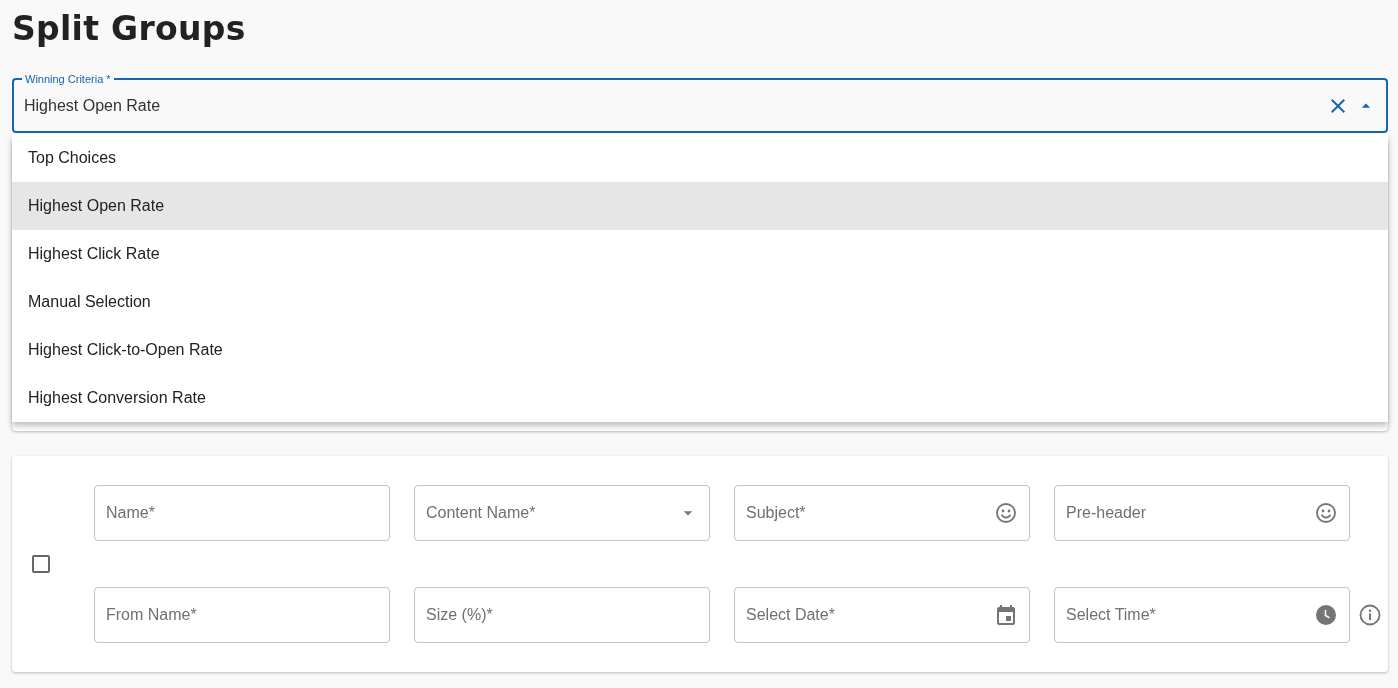 This screenshot has height=688, width=1398. Describe the element at coordinates (1202, 513) in the screenshot. I see `input-field: Pre-header` at that location.